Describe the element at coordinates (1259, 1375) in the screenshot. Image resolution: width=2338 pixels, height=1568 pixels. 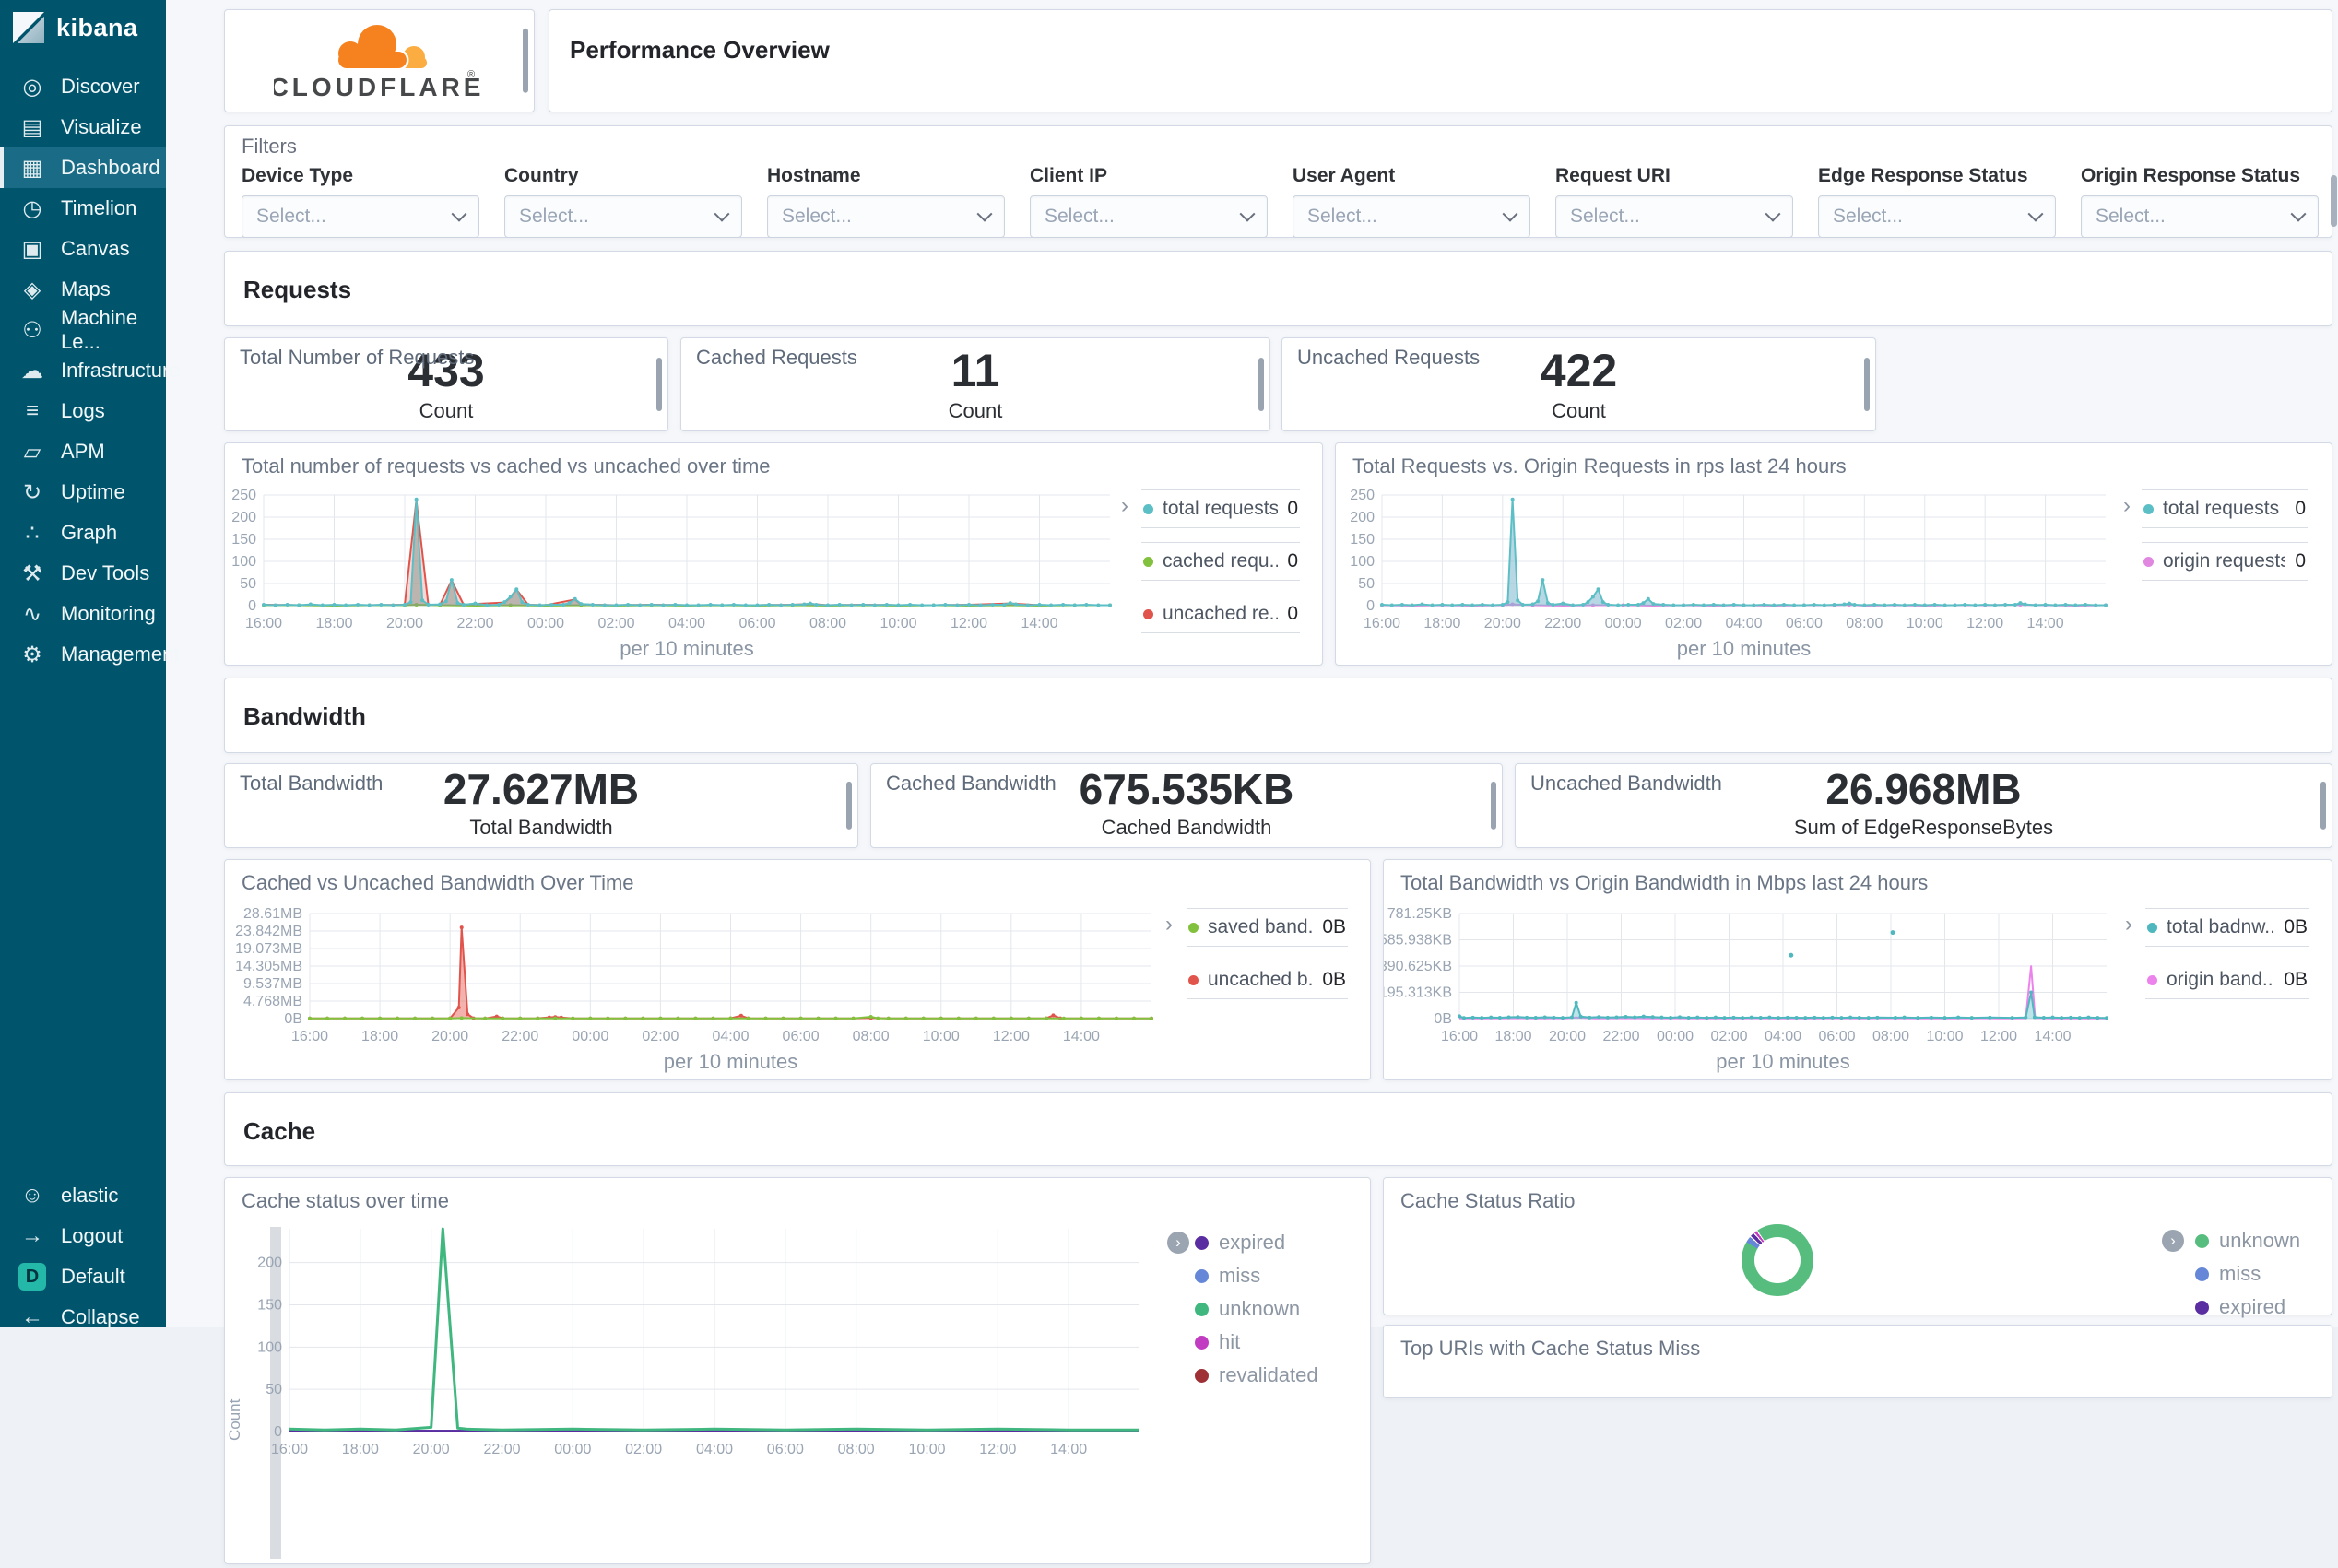
I see `legend-item-revalidated: revalidated` at that location.